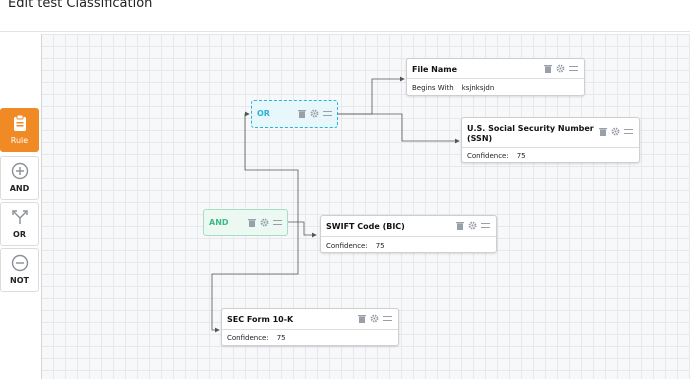 Image resolution: width=690 pixels, height=381 pixels. Describe the element at coordinates (345, 31) in the screenshot. I see `header-divider` at that location.